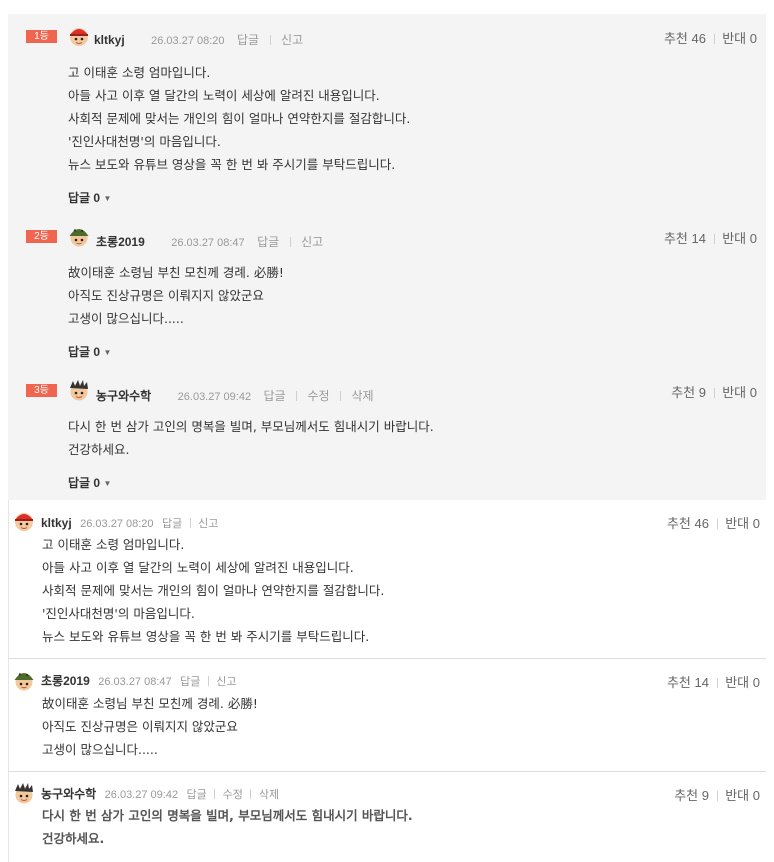 This screenshot has height=862, width=774. What do you see at coordinates (41, 36) in the screenshot?
I see `rank-badge: 1등` at bounding box center [41, 36].